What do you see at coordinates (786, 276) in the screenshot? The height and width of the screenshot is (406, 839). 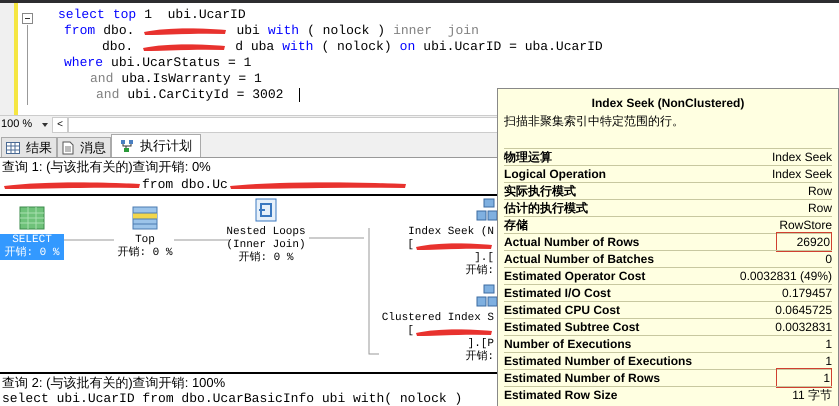 I see `property-value: 0.0032831 (49%)` at bounding box center [786, 276].